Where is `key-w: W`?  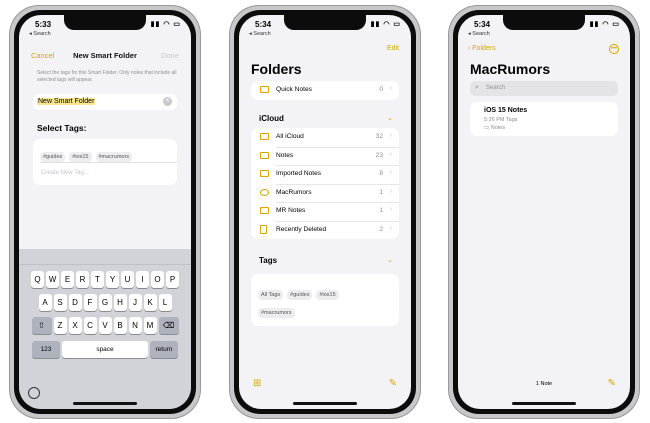 key-w: W is located at coordinates (52, 279).